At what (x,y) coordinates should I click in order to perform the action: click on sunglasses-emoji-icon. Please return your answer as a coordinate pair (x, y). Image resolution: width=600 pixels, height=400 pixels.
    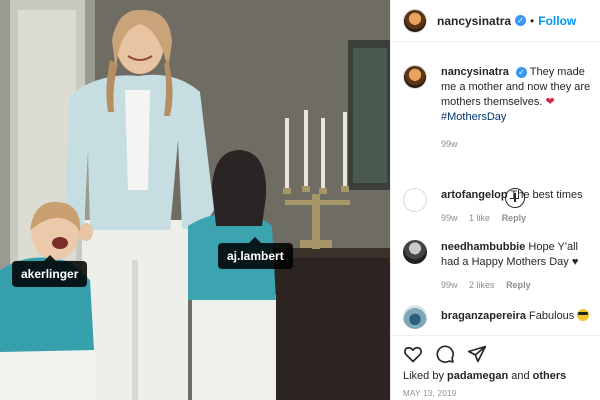
    Looking at the image, I should click on (583, 315).